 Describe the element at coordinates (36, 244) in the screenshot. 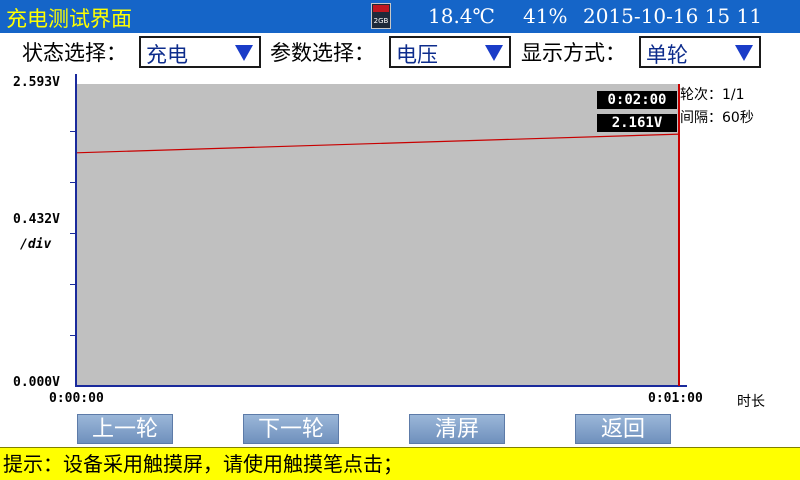

I see `y-axis-div-label: /div` at that location.